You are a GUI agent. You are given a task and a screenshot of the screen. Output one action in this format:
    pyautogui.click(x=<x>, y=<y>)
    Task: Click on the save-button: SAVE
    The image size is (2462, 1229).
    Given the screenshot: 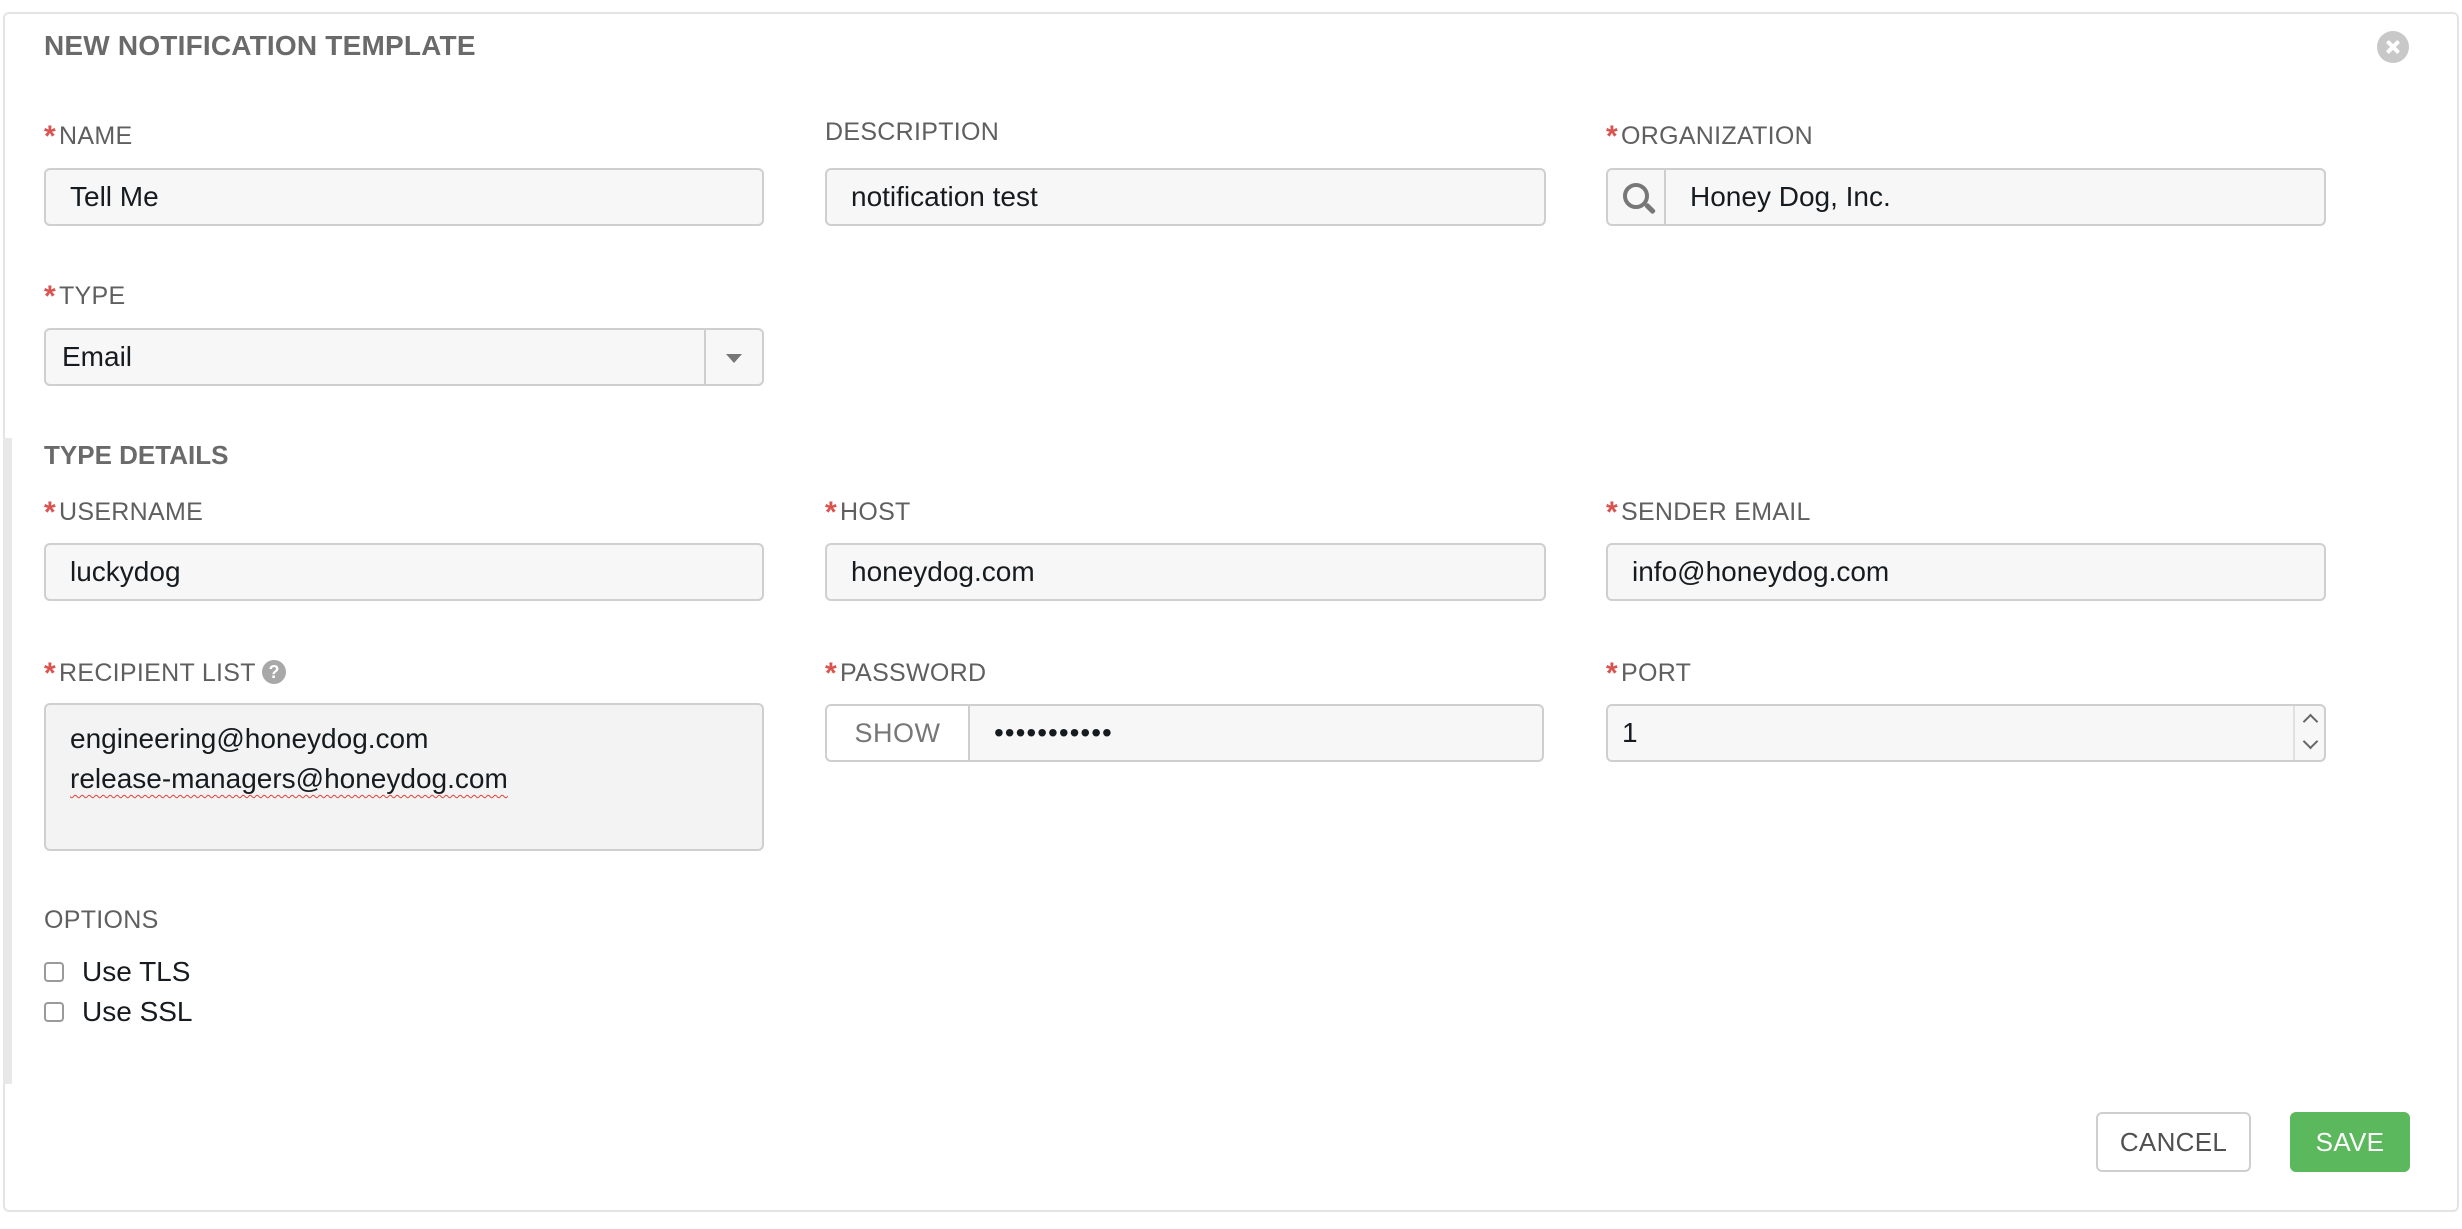 What is the action you would take?
    pyautogui.click(x=2350, y=1142)
    